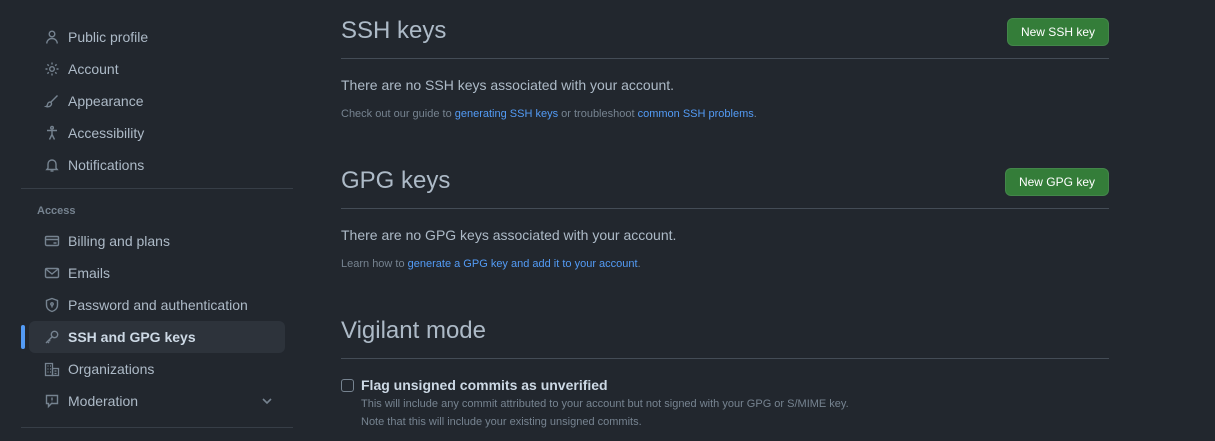  Describe the element at coordinates (52, 401) in the screenshot. I see `report-icon` at that location.